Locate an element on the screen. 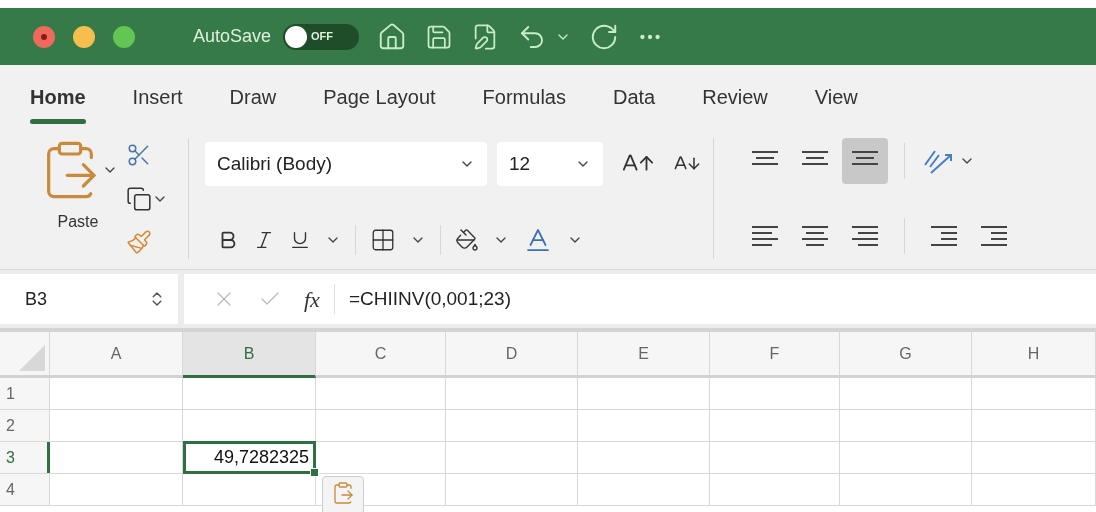 The image size is (1096, 512). close-button is located at coordinates (44, 36).